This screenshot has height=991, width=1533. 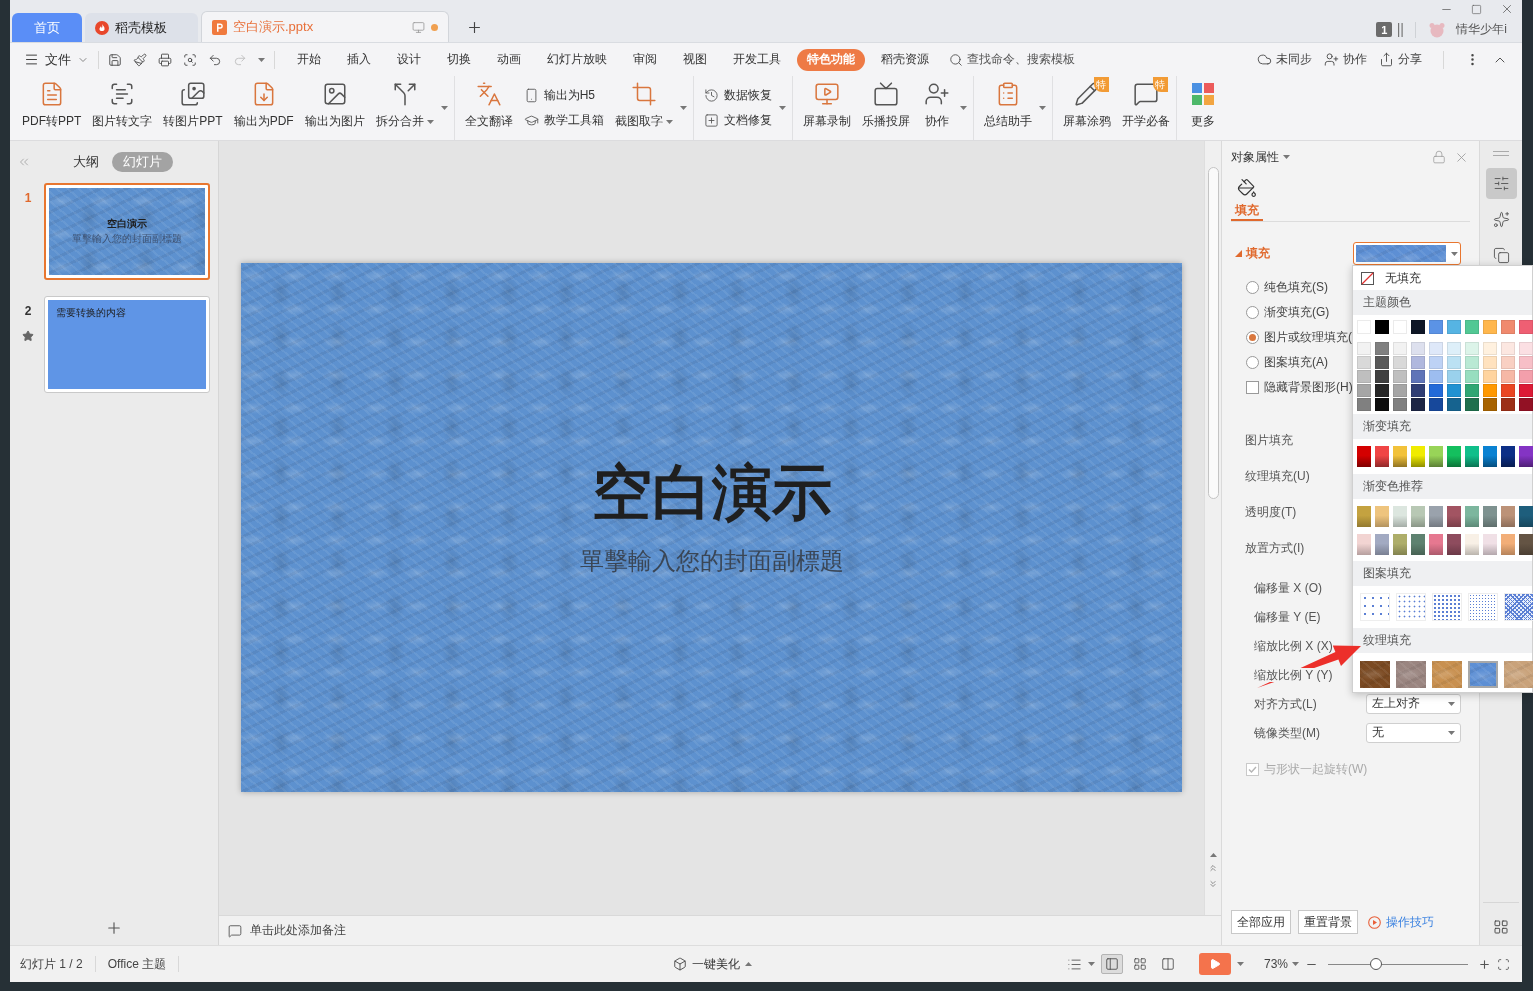 What do you see at coordinates (1212, 528) in the screenshot?
I see `vertical-scrollbar` at bounding box center [1212, 528].